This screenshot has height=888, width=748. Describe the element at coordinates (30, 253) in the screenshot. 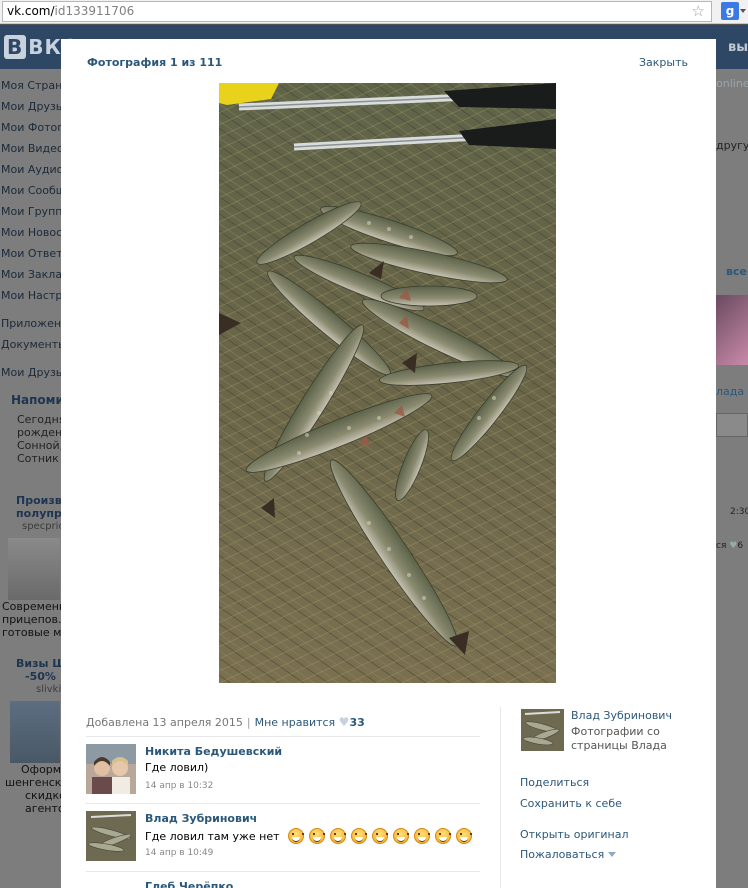

I see `sidebar-item: Мои Ответы` at that location.